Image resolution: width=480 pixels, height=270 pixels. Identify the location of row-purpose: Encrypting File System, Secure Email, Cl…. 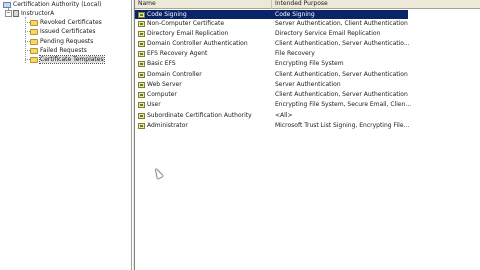
(343, 104).